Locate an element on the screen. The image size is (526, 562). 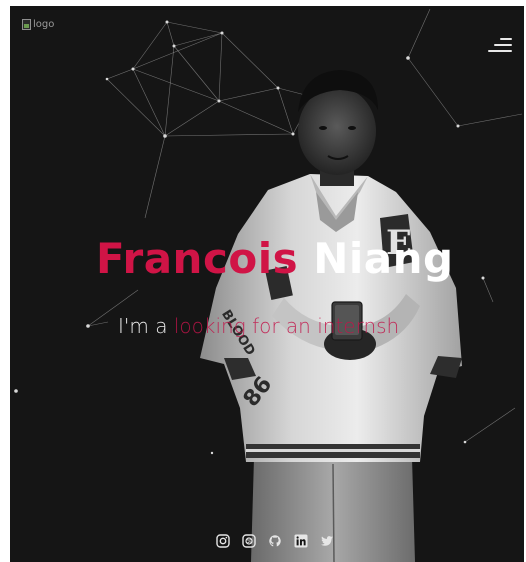
dribbble-icon is located at coordinates (249, 541).